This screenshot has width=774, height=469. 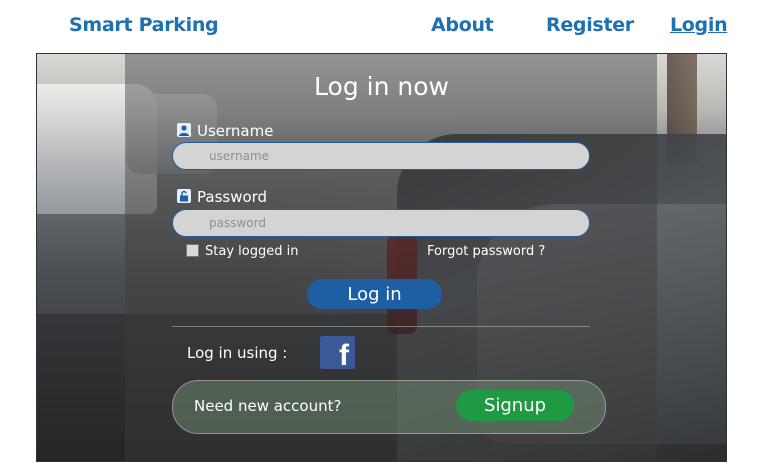 I want to click on facebook-icon: f, so click(x=337, y=352).